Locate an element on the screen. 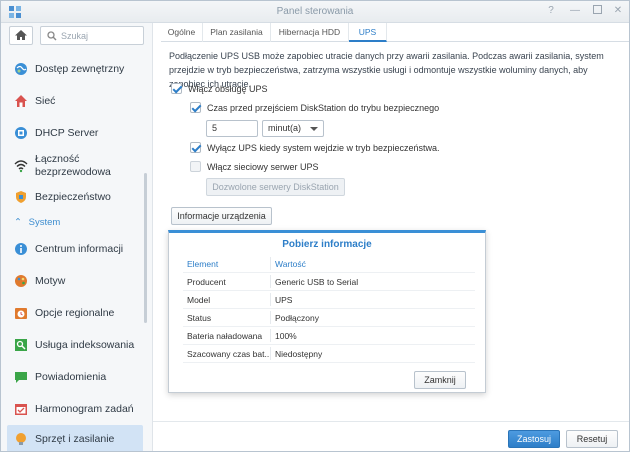 This screenshot has width=630, height=452. table-row: Bateria naładowana 100% is located at coordinates (329, 336).